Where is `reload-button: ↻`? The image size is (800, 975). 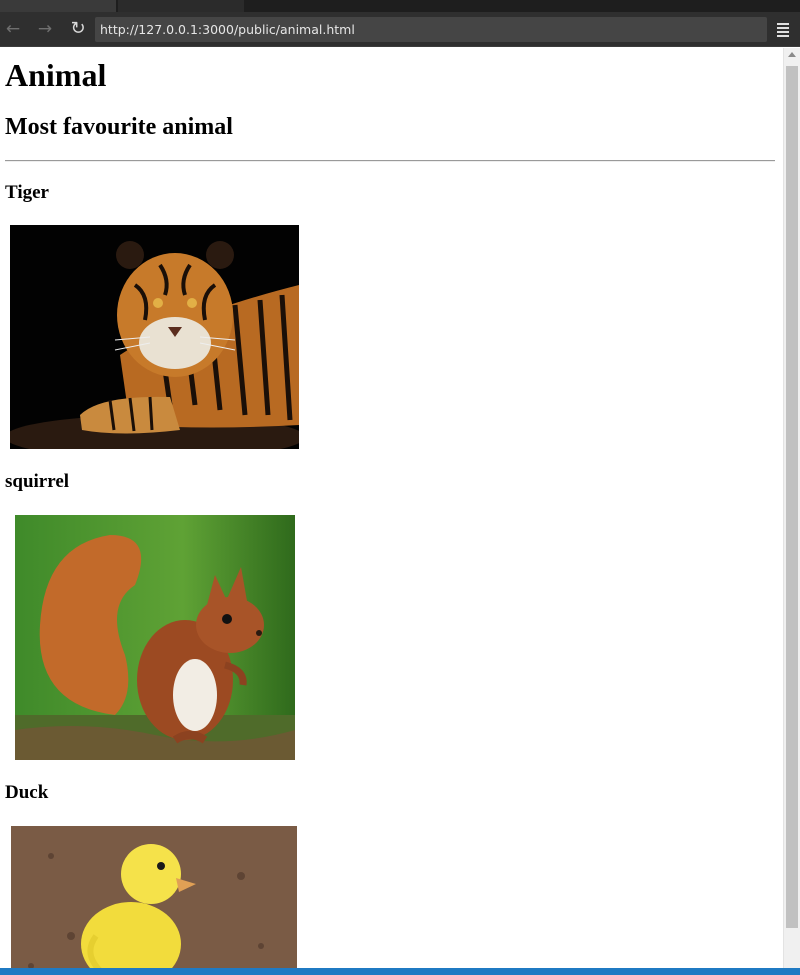
reload-button: ↻ is located at coordinates (78, 29).